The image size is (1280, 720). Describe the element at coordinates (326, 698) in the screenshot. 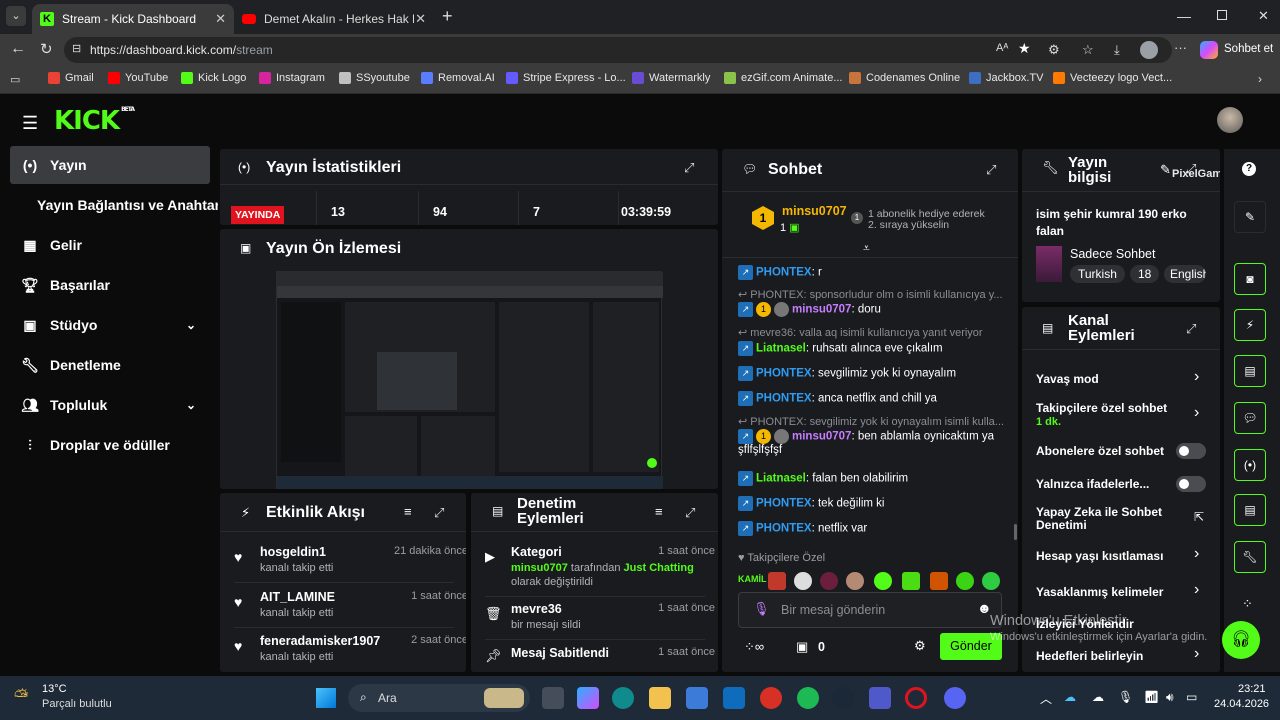

I see `start-windows-icon` at that location.